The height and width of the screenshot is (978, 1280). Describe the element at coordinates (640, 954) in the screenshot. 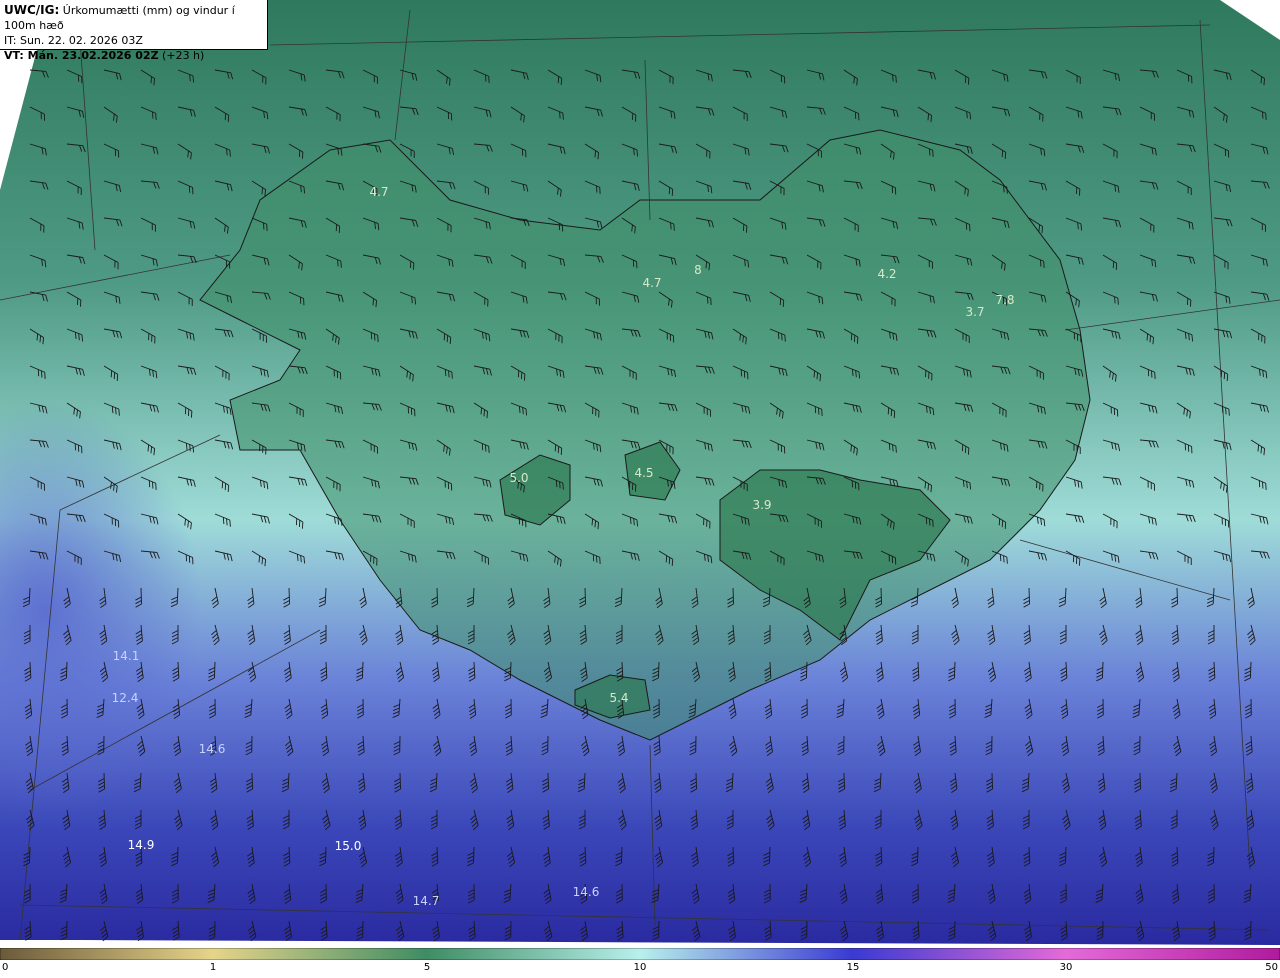

I see `precip-colorbar` at that location.